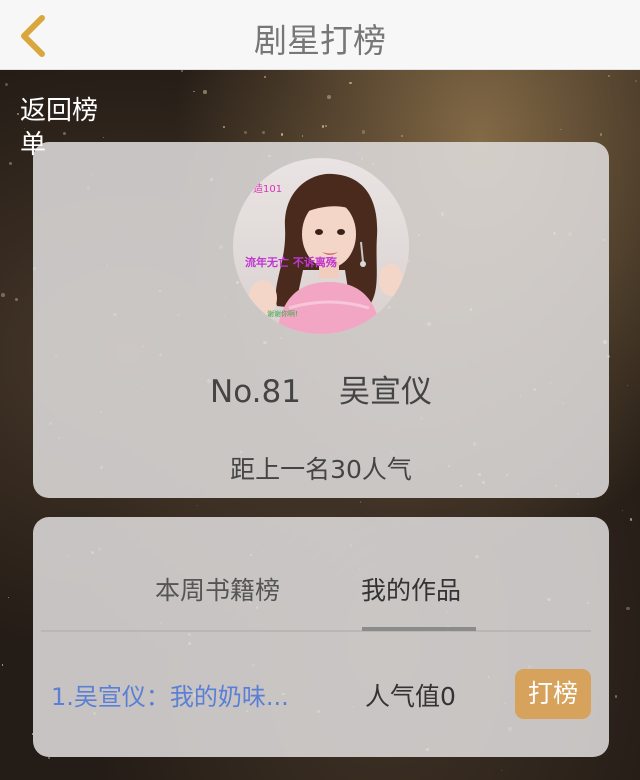 The image size is (640, 780). I want to click on avatar-caption-middle: 流年无亡 不诉离殇, so click(291, 262).